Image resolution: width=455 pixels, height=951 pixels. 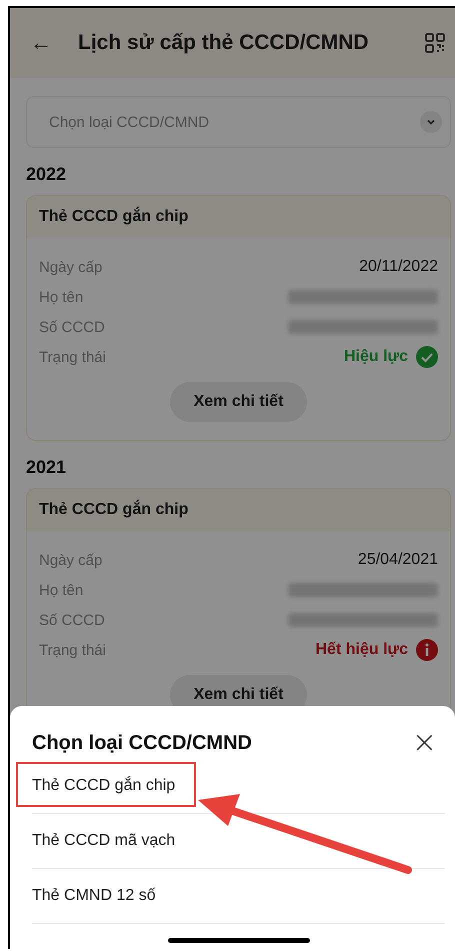 What do you see at coordinates (224, 43) in the screenshot?
I see `page-title: Lịch sử cấp thẻ CCCD/CMND` at bounding box center [224, 43].